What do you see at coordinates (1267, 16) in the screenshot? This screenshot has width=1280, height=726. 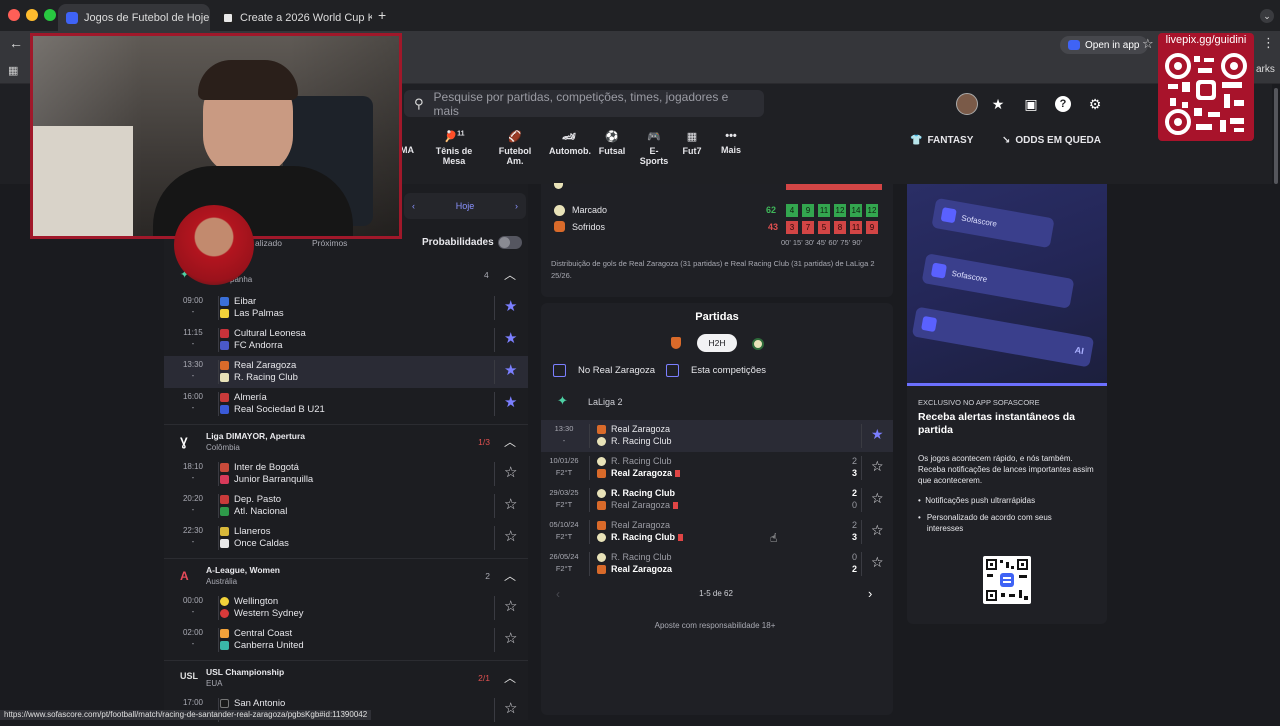 I see `tab-search-icon: ⌄` at bounding box center [1267, 16].